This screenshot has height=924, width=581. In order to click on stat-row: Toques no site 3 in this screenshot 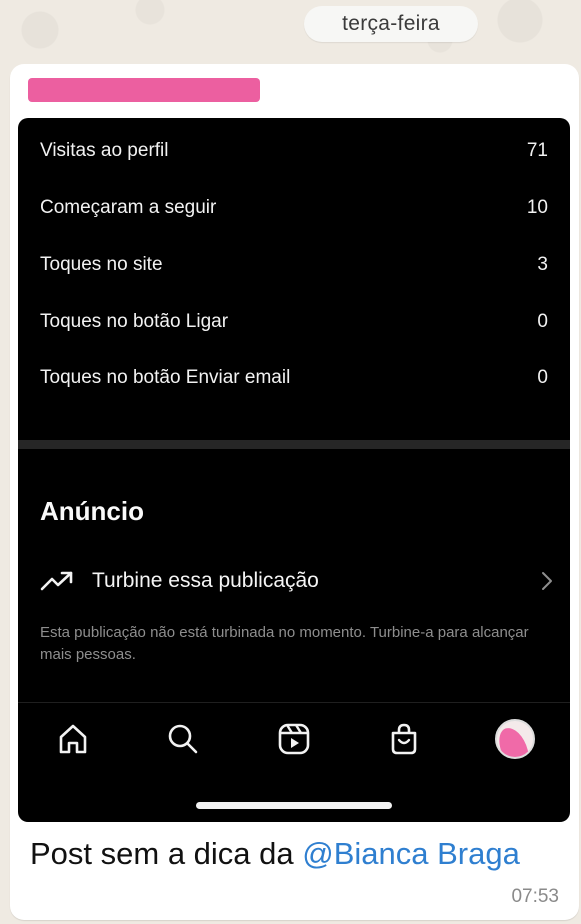, I will do `click(294, 265)`.